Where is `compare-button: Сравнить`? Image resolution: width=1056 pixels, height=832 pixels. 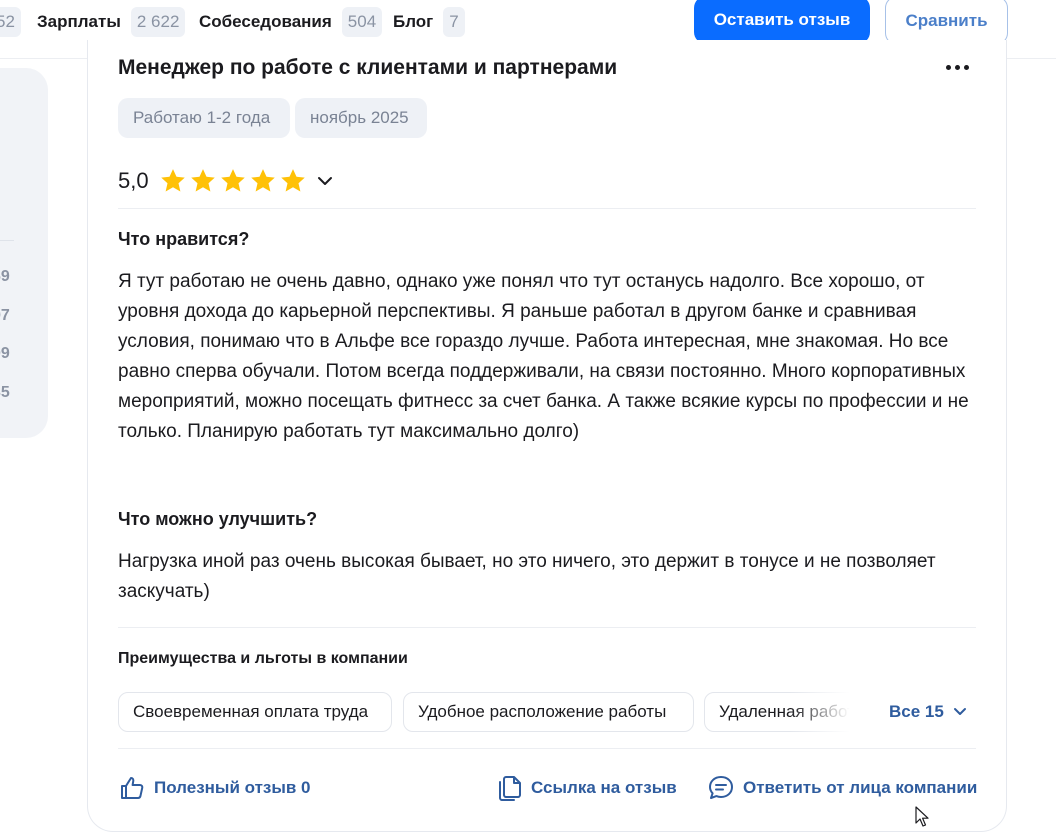 compare-button: Сравнить is located at coordinates (946, 22).